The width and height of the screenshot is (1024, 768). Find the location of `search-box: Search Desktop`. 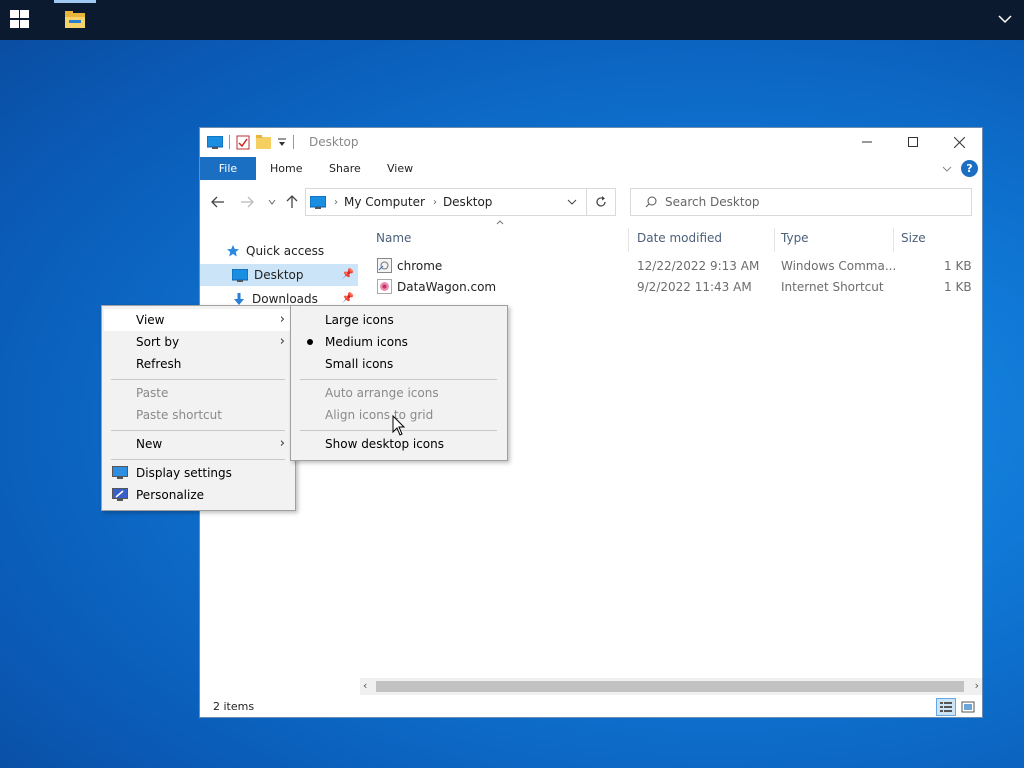

search-box: Search Desktop is located at coordinates (801, 202).